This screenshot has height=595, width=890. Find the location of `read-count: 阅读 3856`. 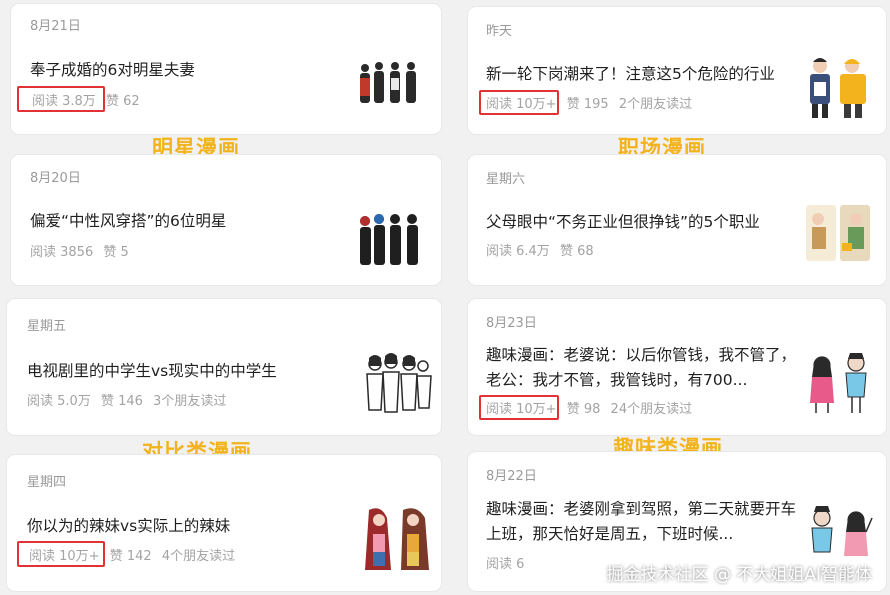

read-count: 阅读 3856 is located at coordinates (62, 252).